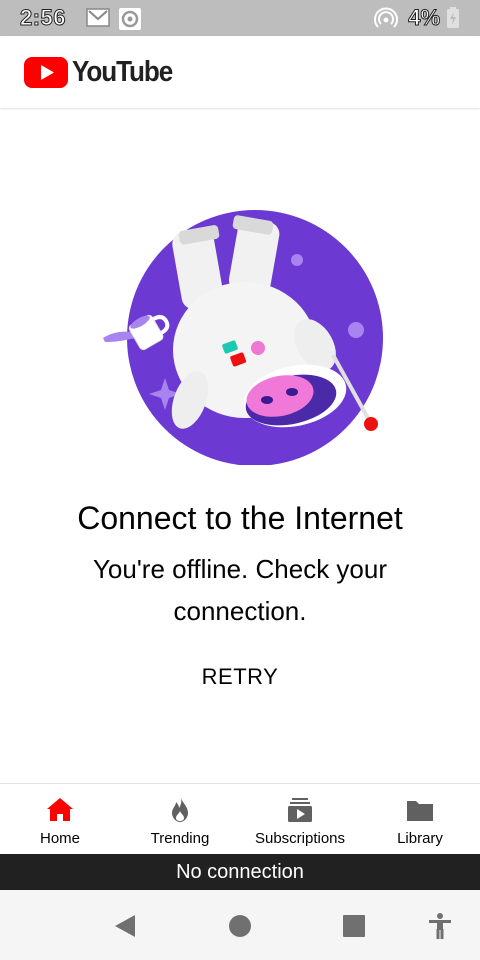 This screenshot has height=960, width=480. I want to click on offline-title: Connect to the Internet, so click(240, 518).